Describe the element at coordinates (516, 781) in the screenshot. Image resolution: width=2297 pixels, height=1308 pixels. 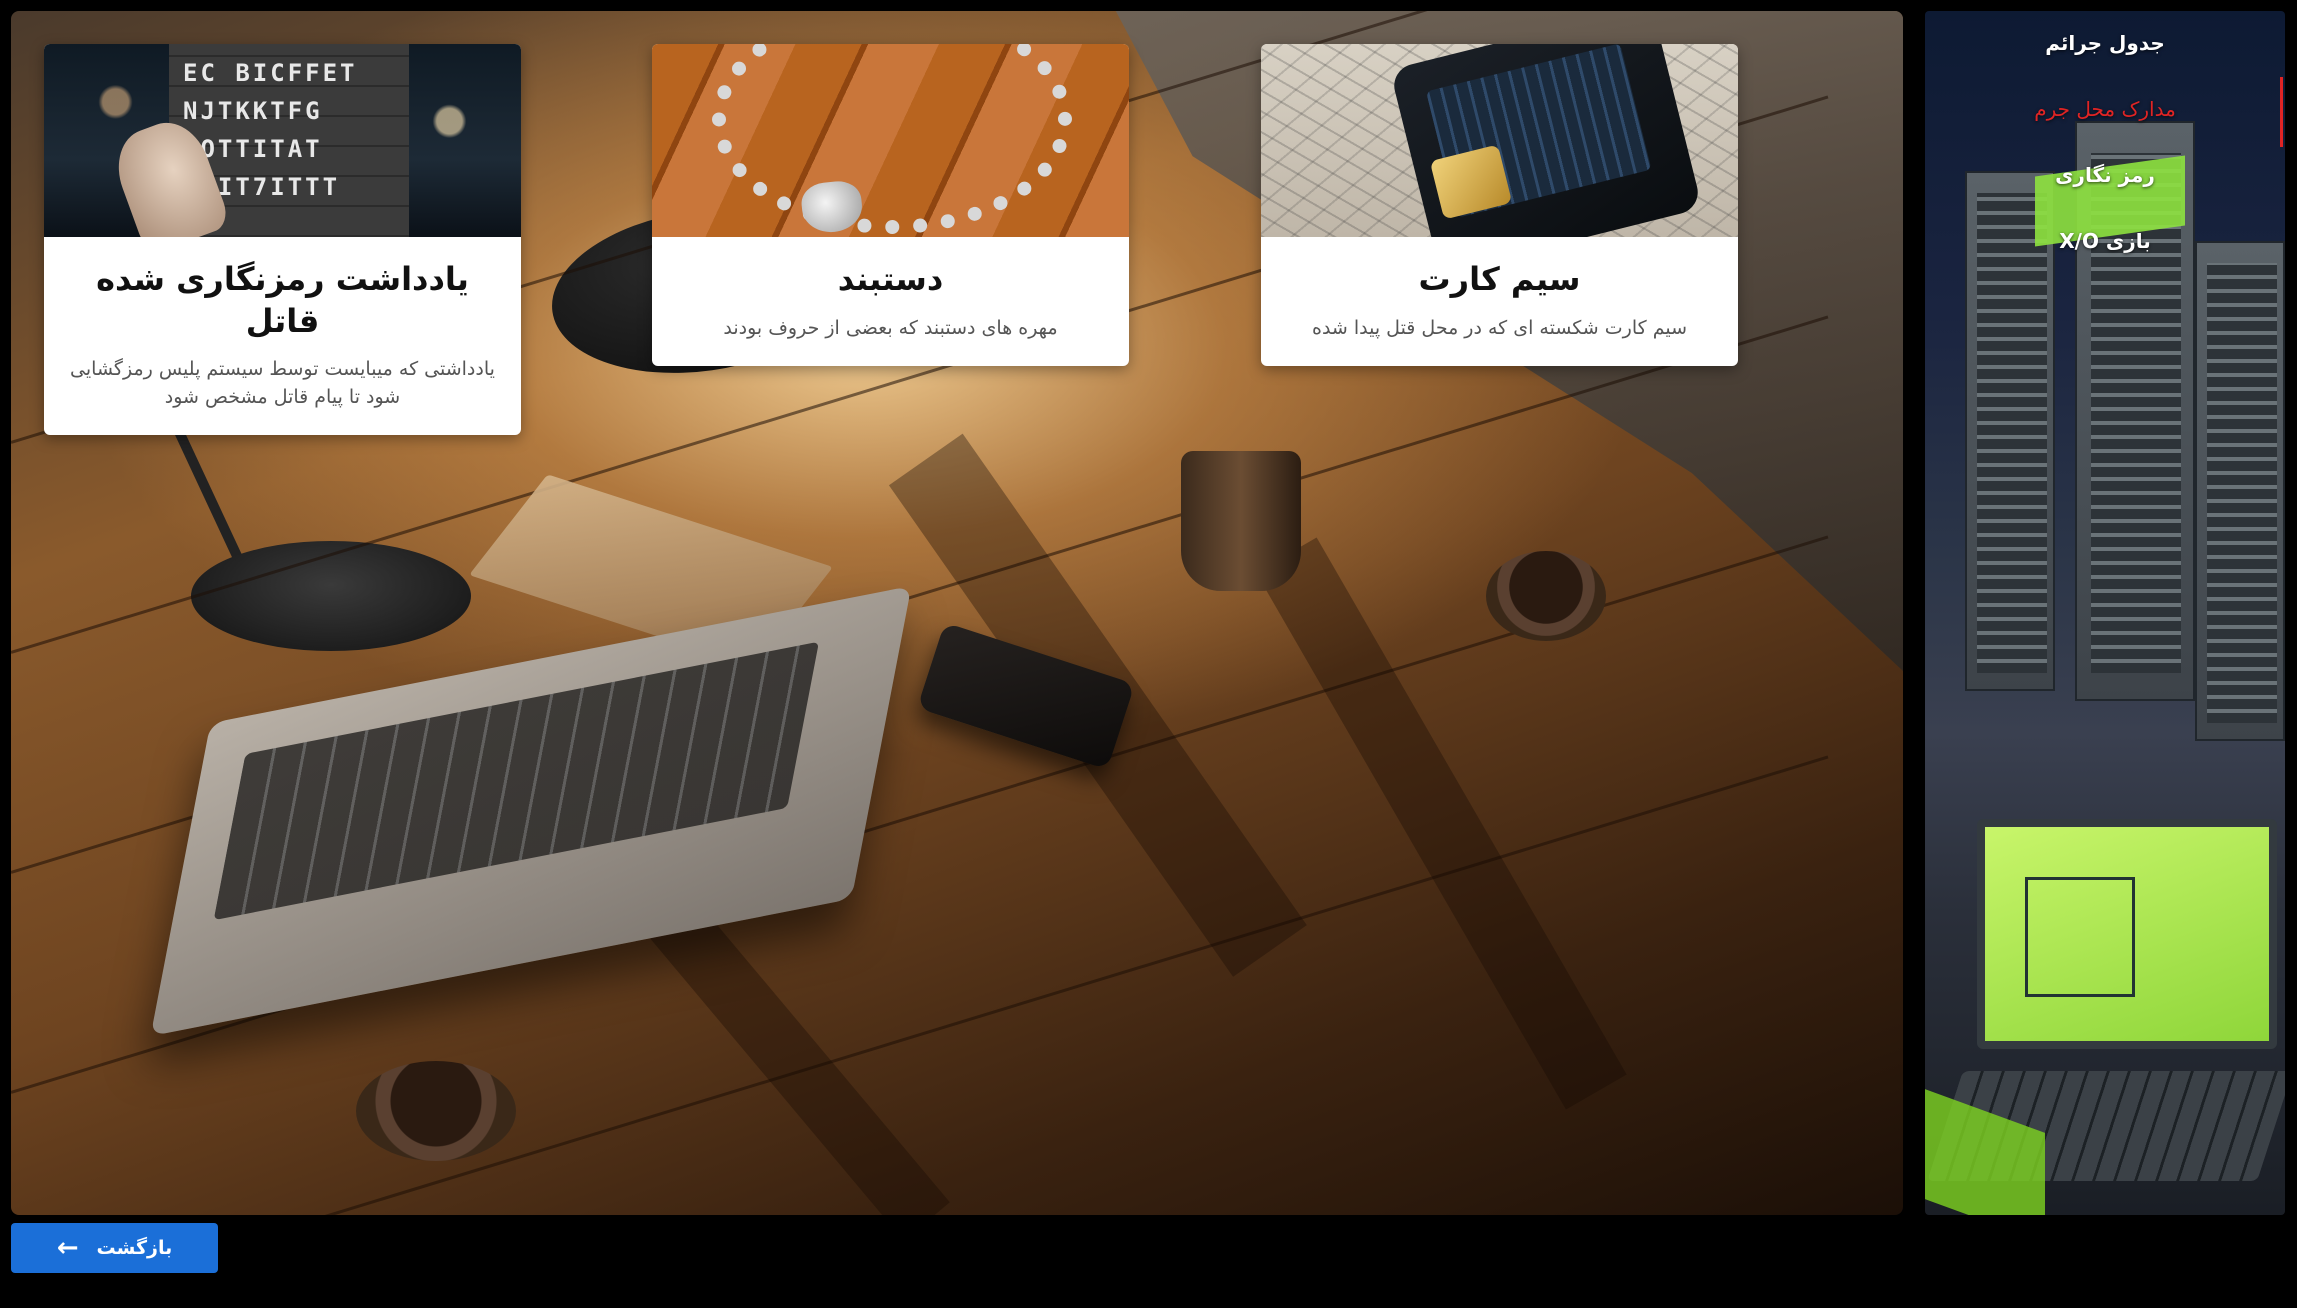
I see `laptop-keyboard` at that location.